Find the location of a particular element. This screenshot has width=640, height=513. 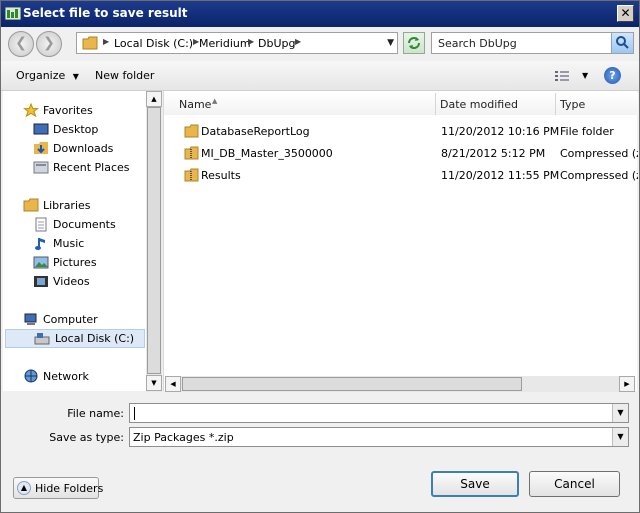

nav-libraries: Libraries is located at coordinates (78, 206).